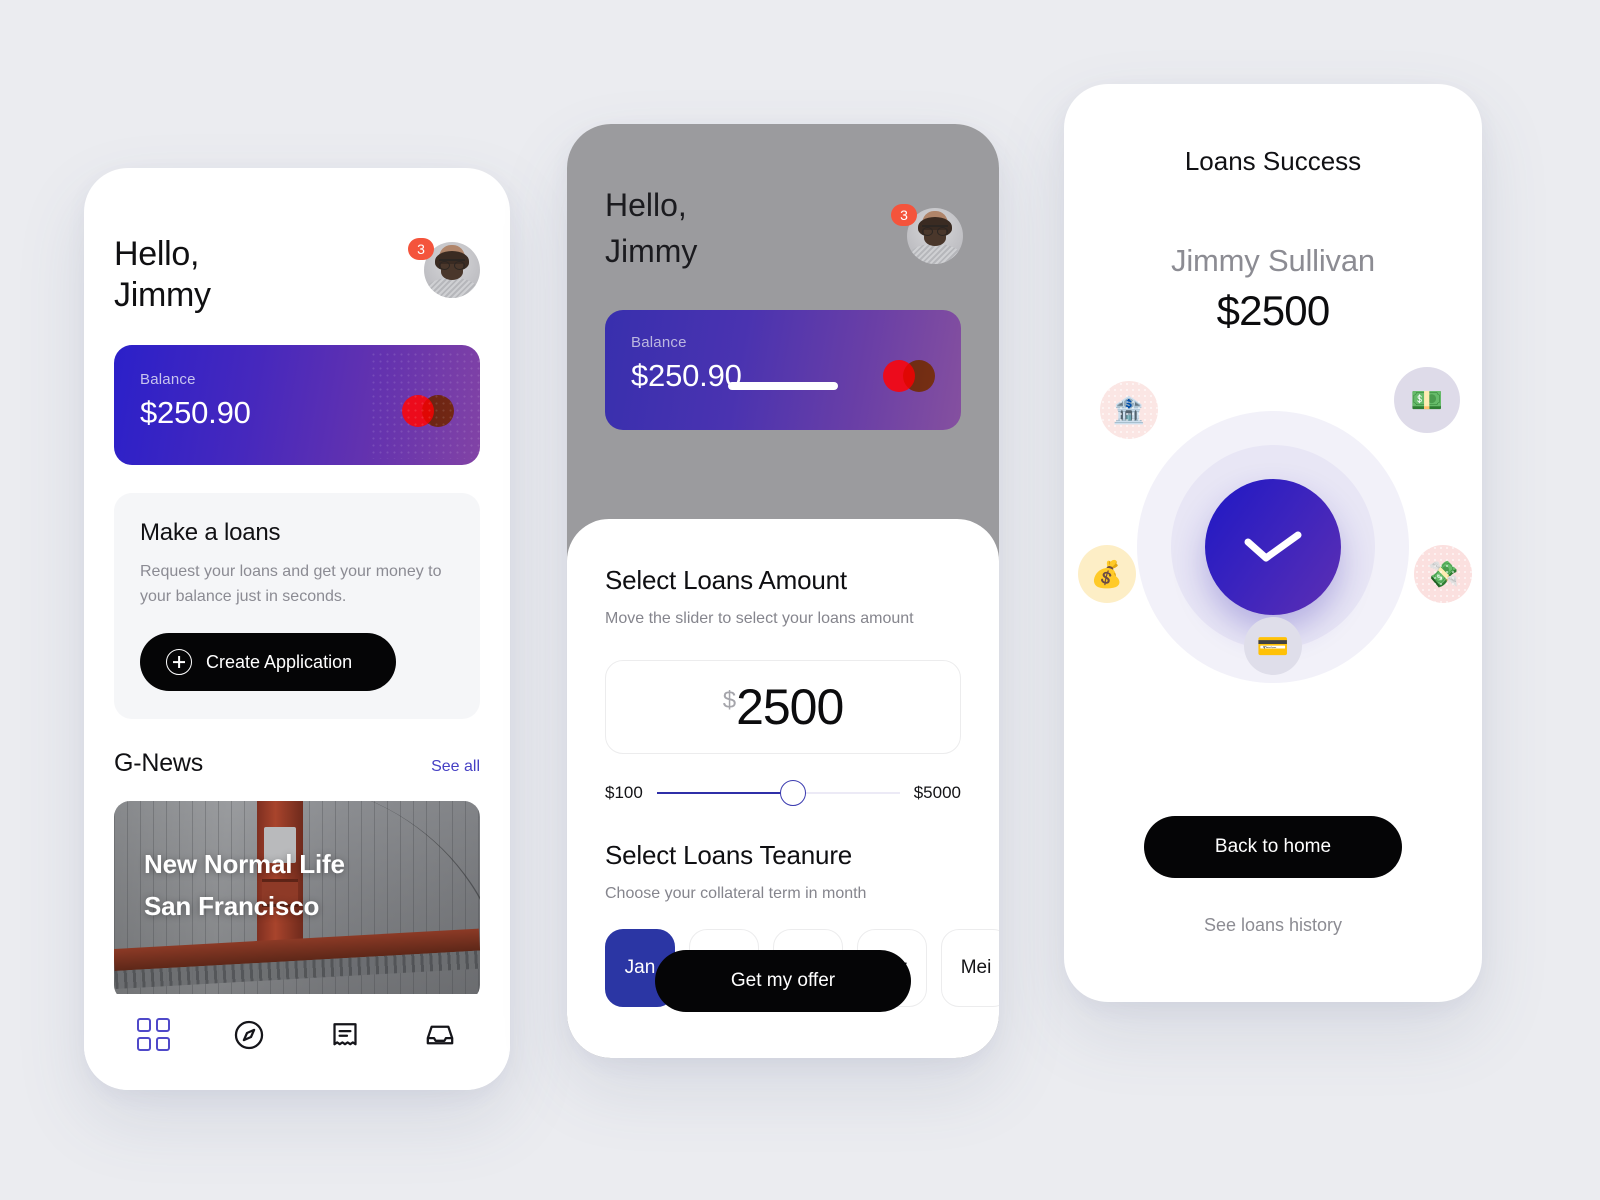  I want to click on backdrop-mastercard-icon, so click(909, 376).